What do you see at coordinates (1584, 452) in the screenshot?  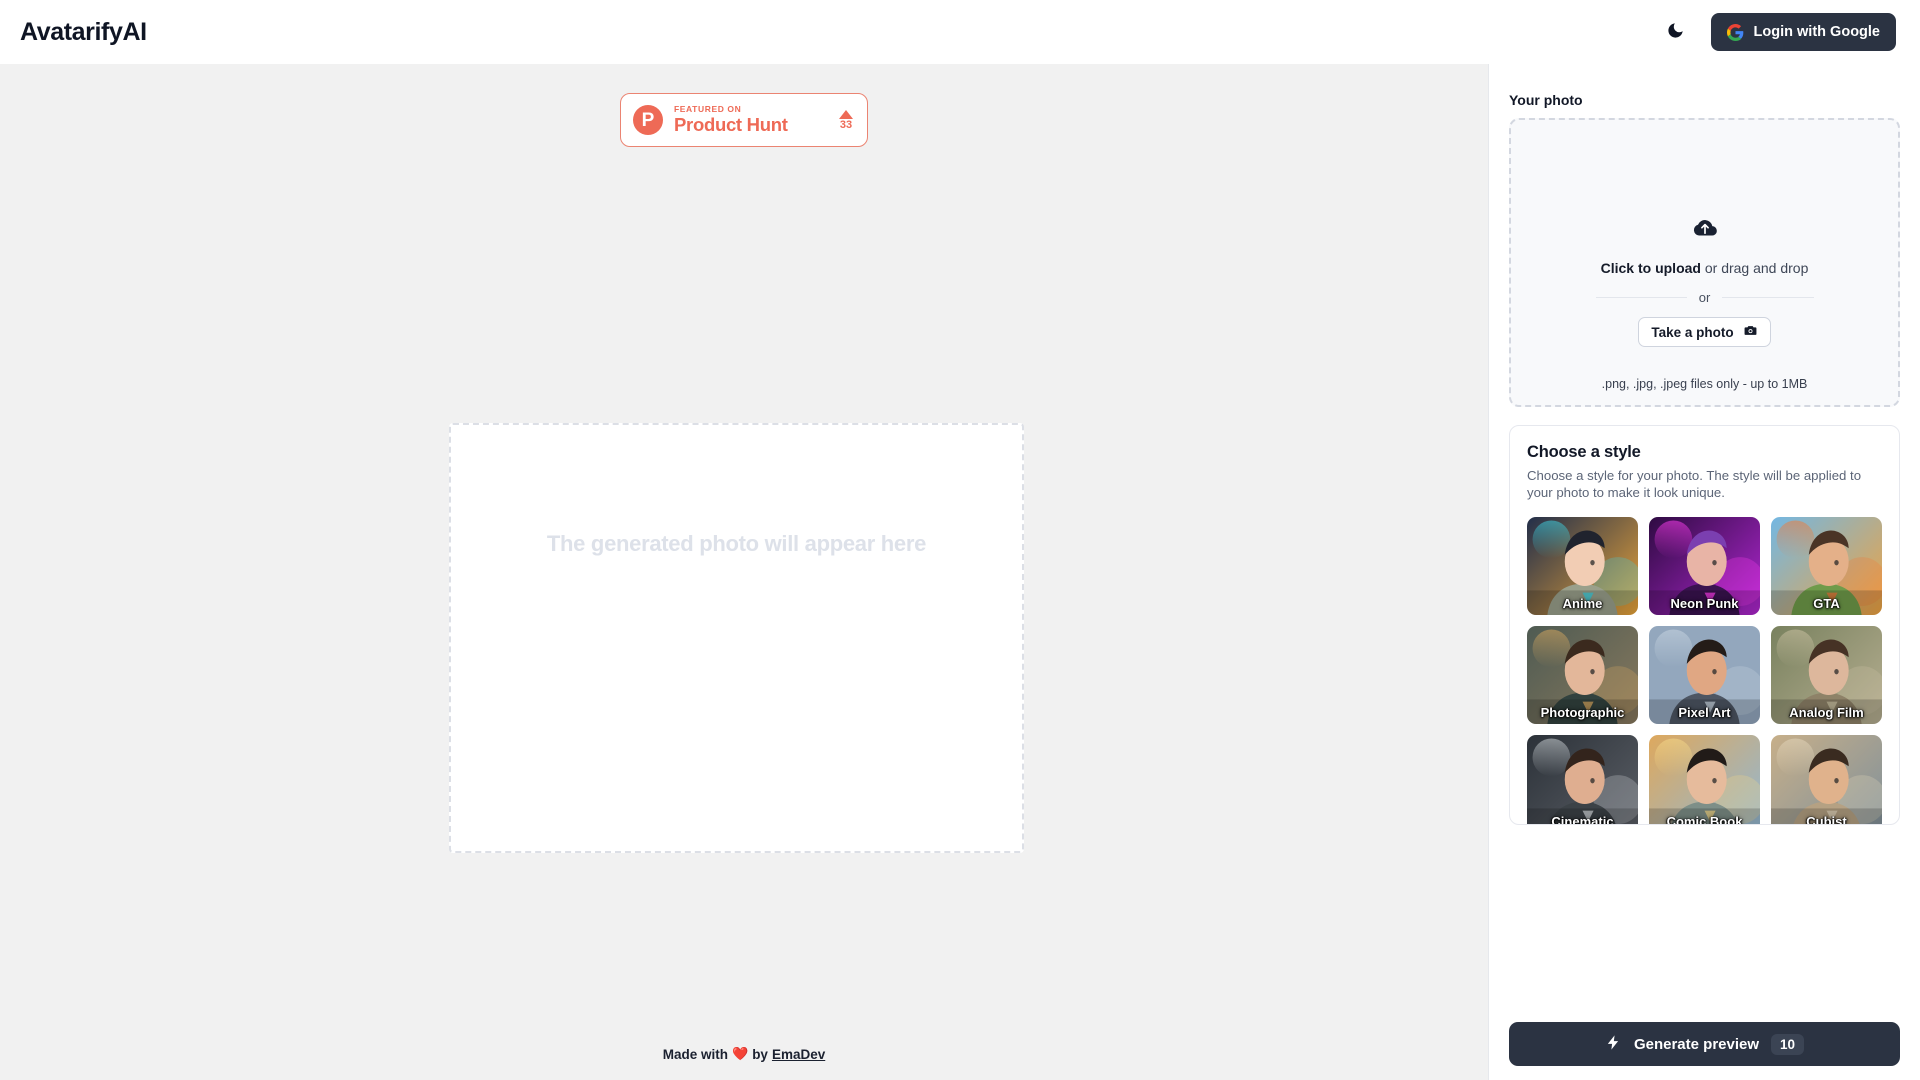 I see `choose-a-style-title: Choose a style` at bounding box center [1584, 452].